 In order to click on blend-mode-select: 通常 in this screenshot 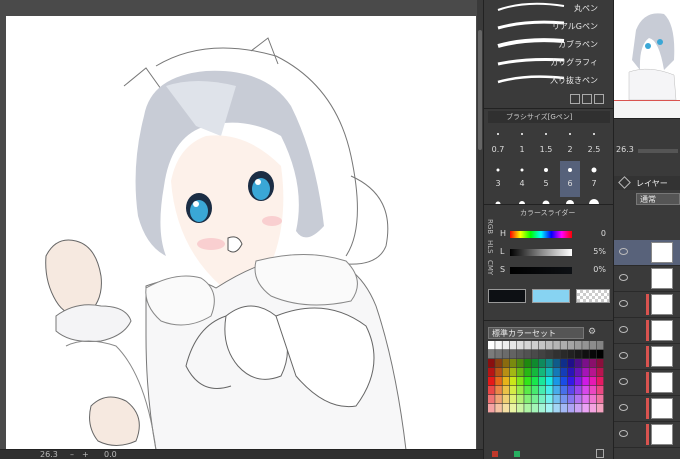, I will do `click(658, 199)`.